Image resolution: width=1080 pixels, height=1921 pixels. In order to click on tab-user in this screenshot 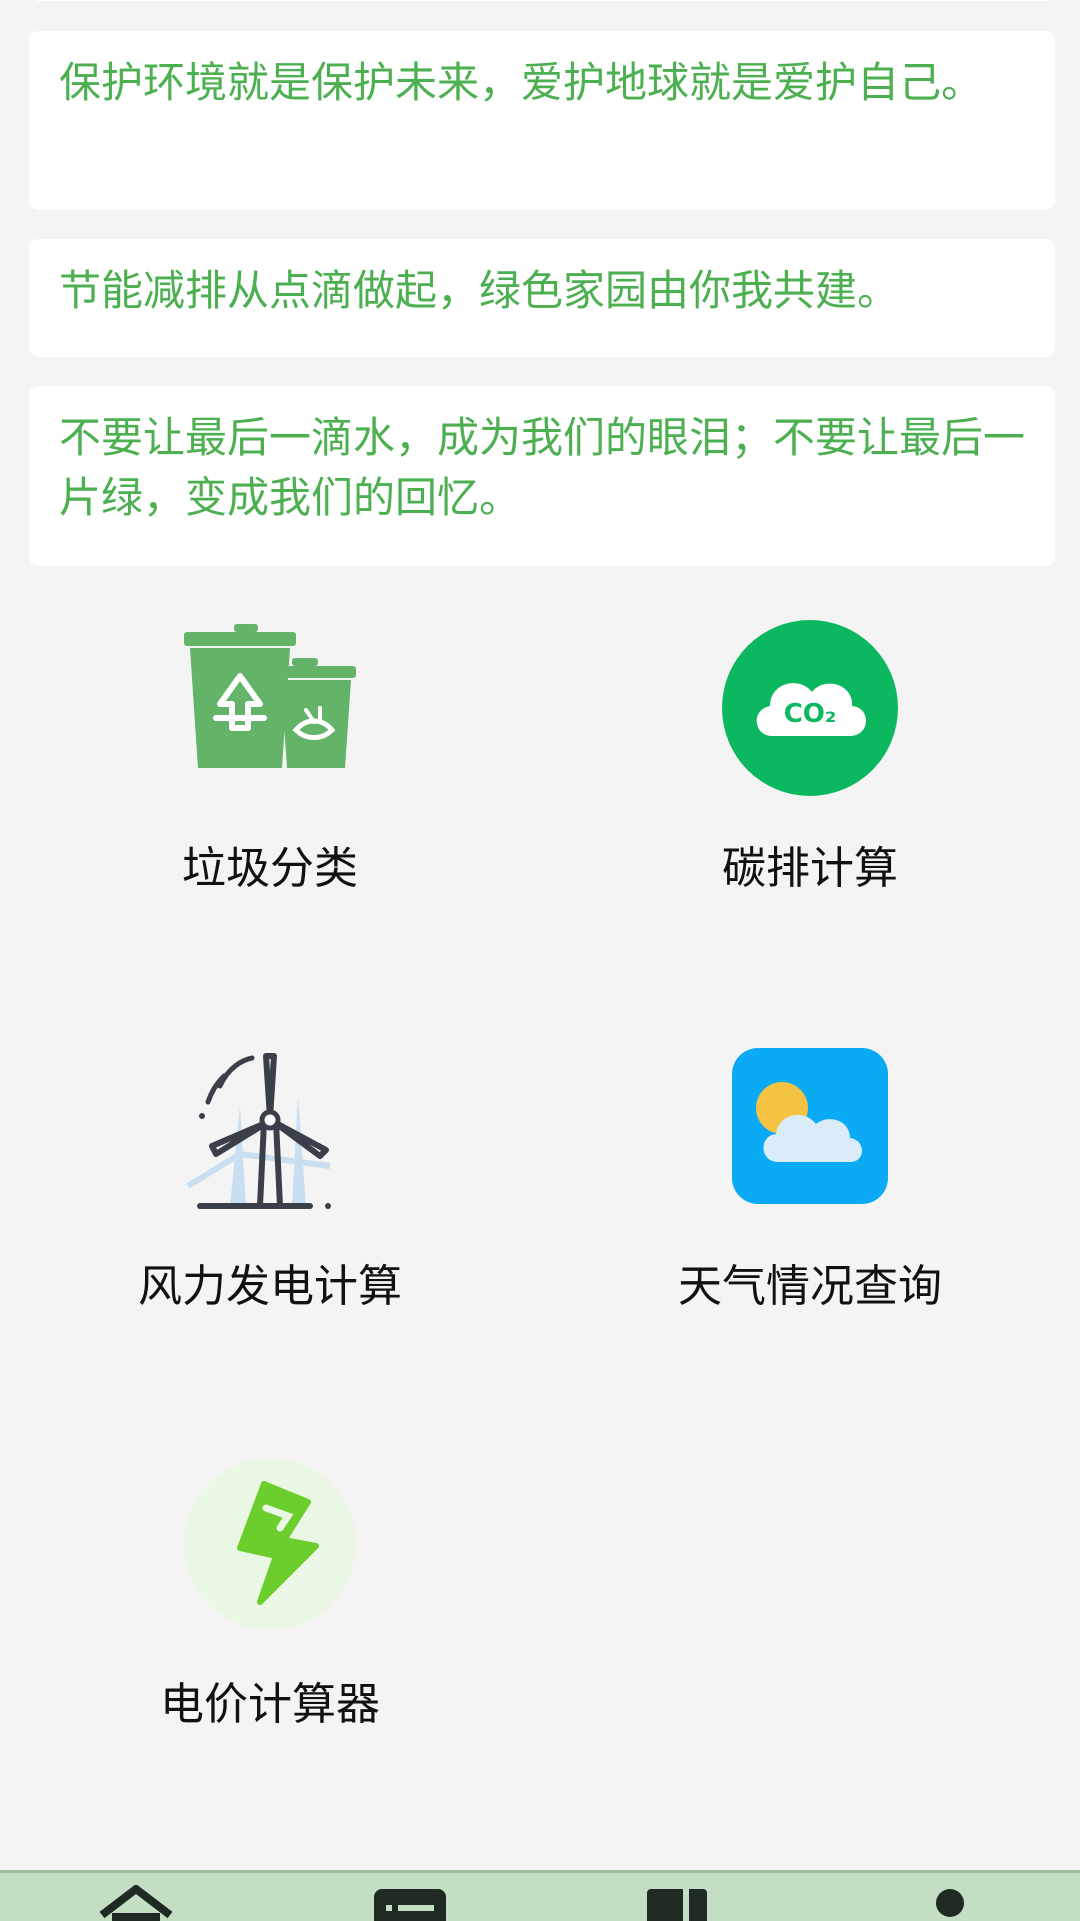, I will do `click(960, 1903)`.